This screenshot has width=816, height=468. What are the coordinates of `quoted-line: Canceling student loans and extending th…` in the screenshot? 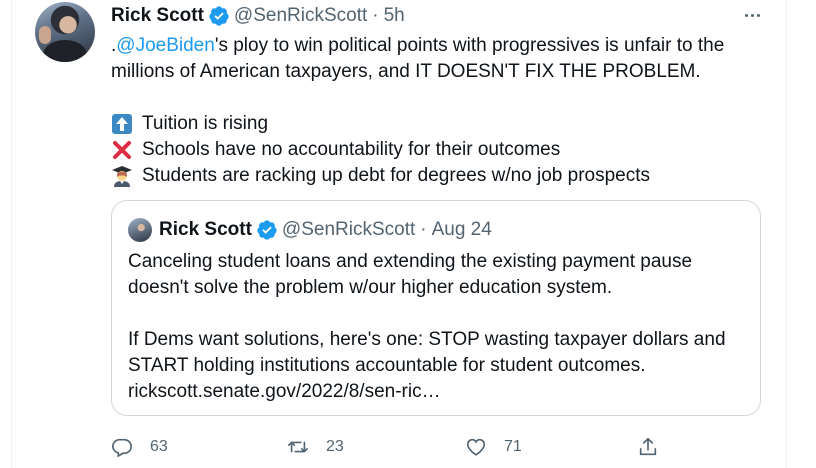 It's located at (410, 261).